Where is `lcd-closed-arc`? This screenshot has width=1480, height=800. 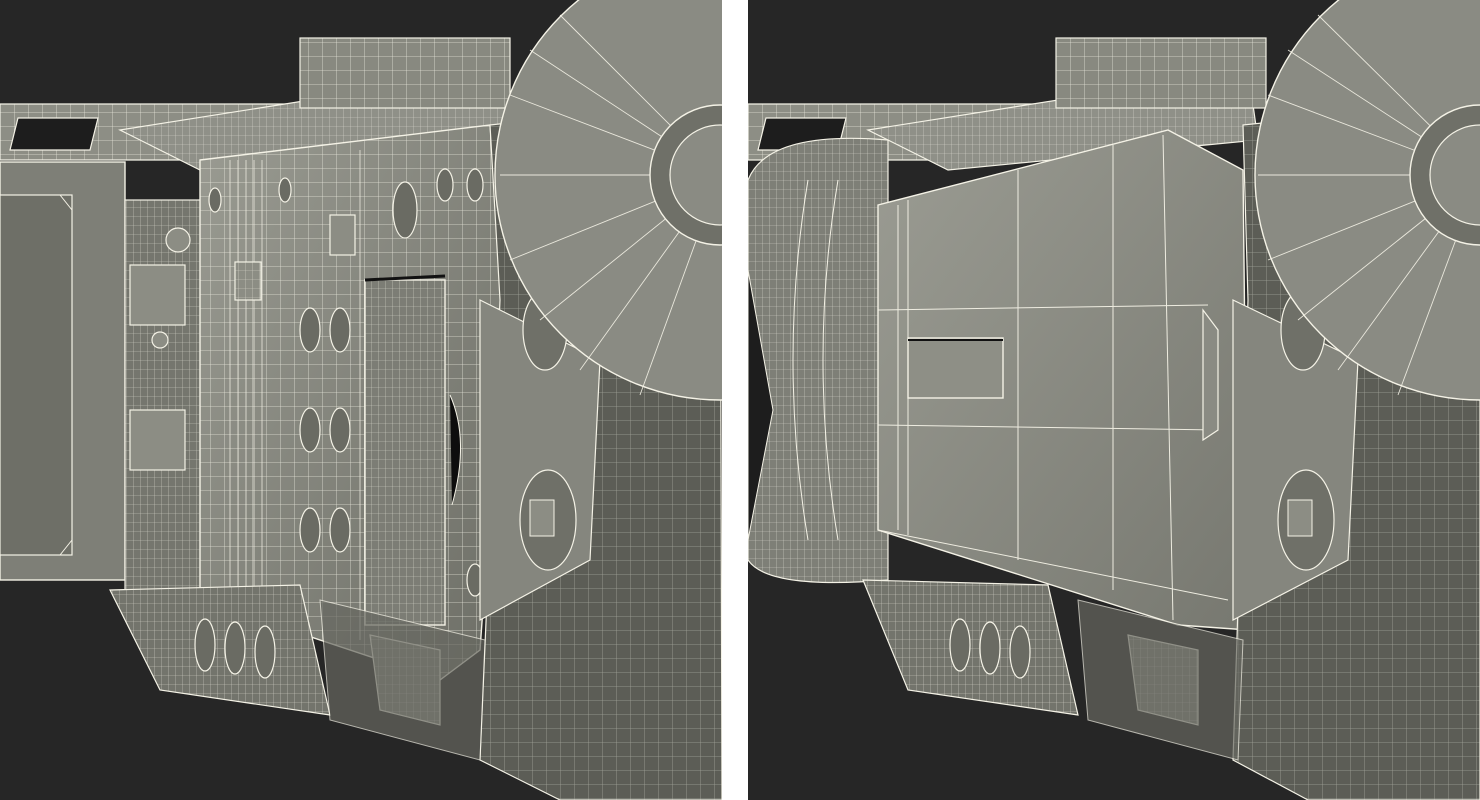 lcd-closed-arc is located at coordinates (818, 360).